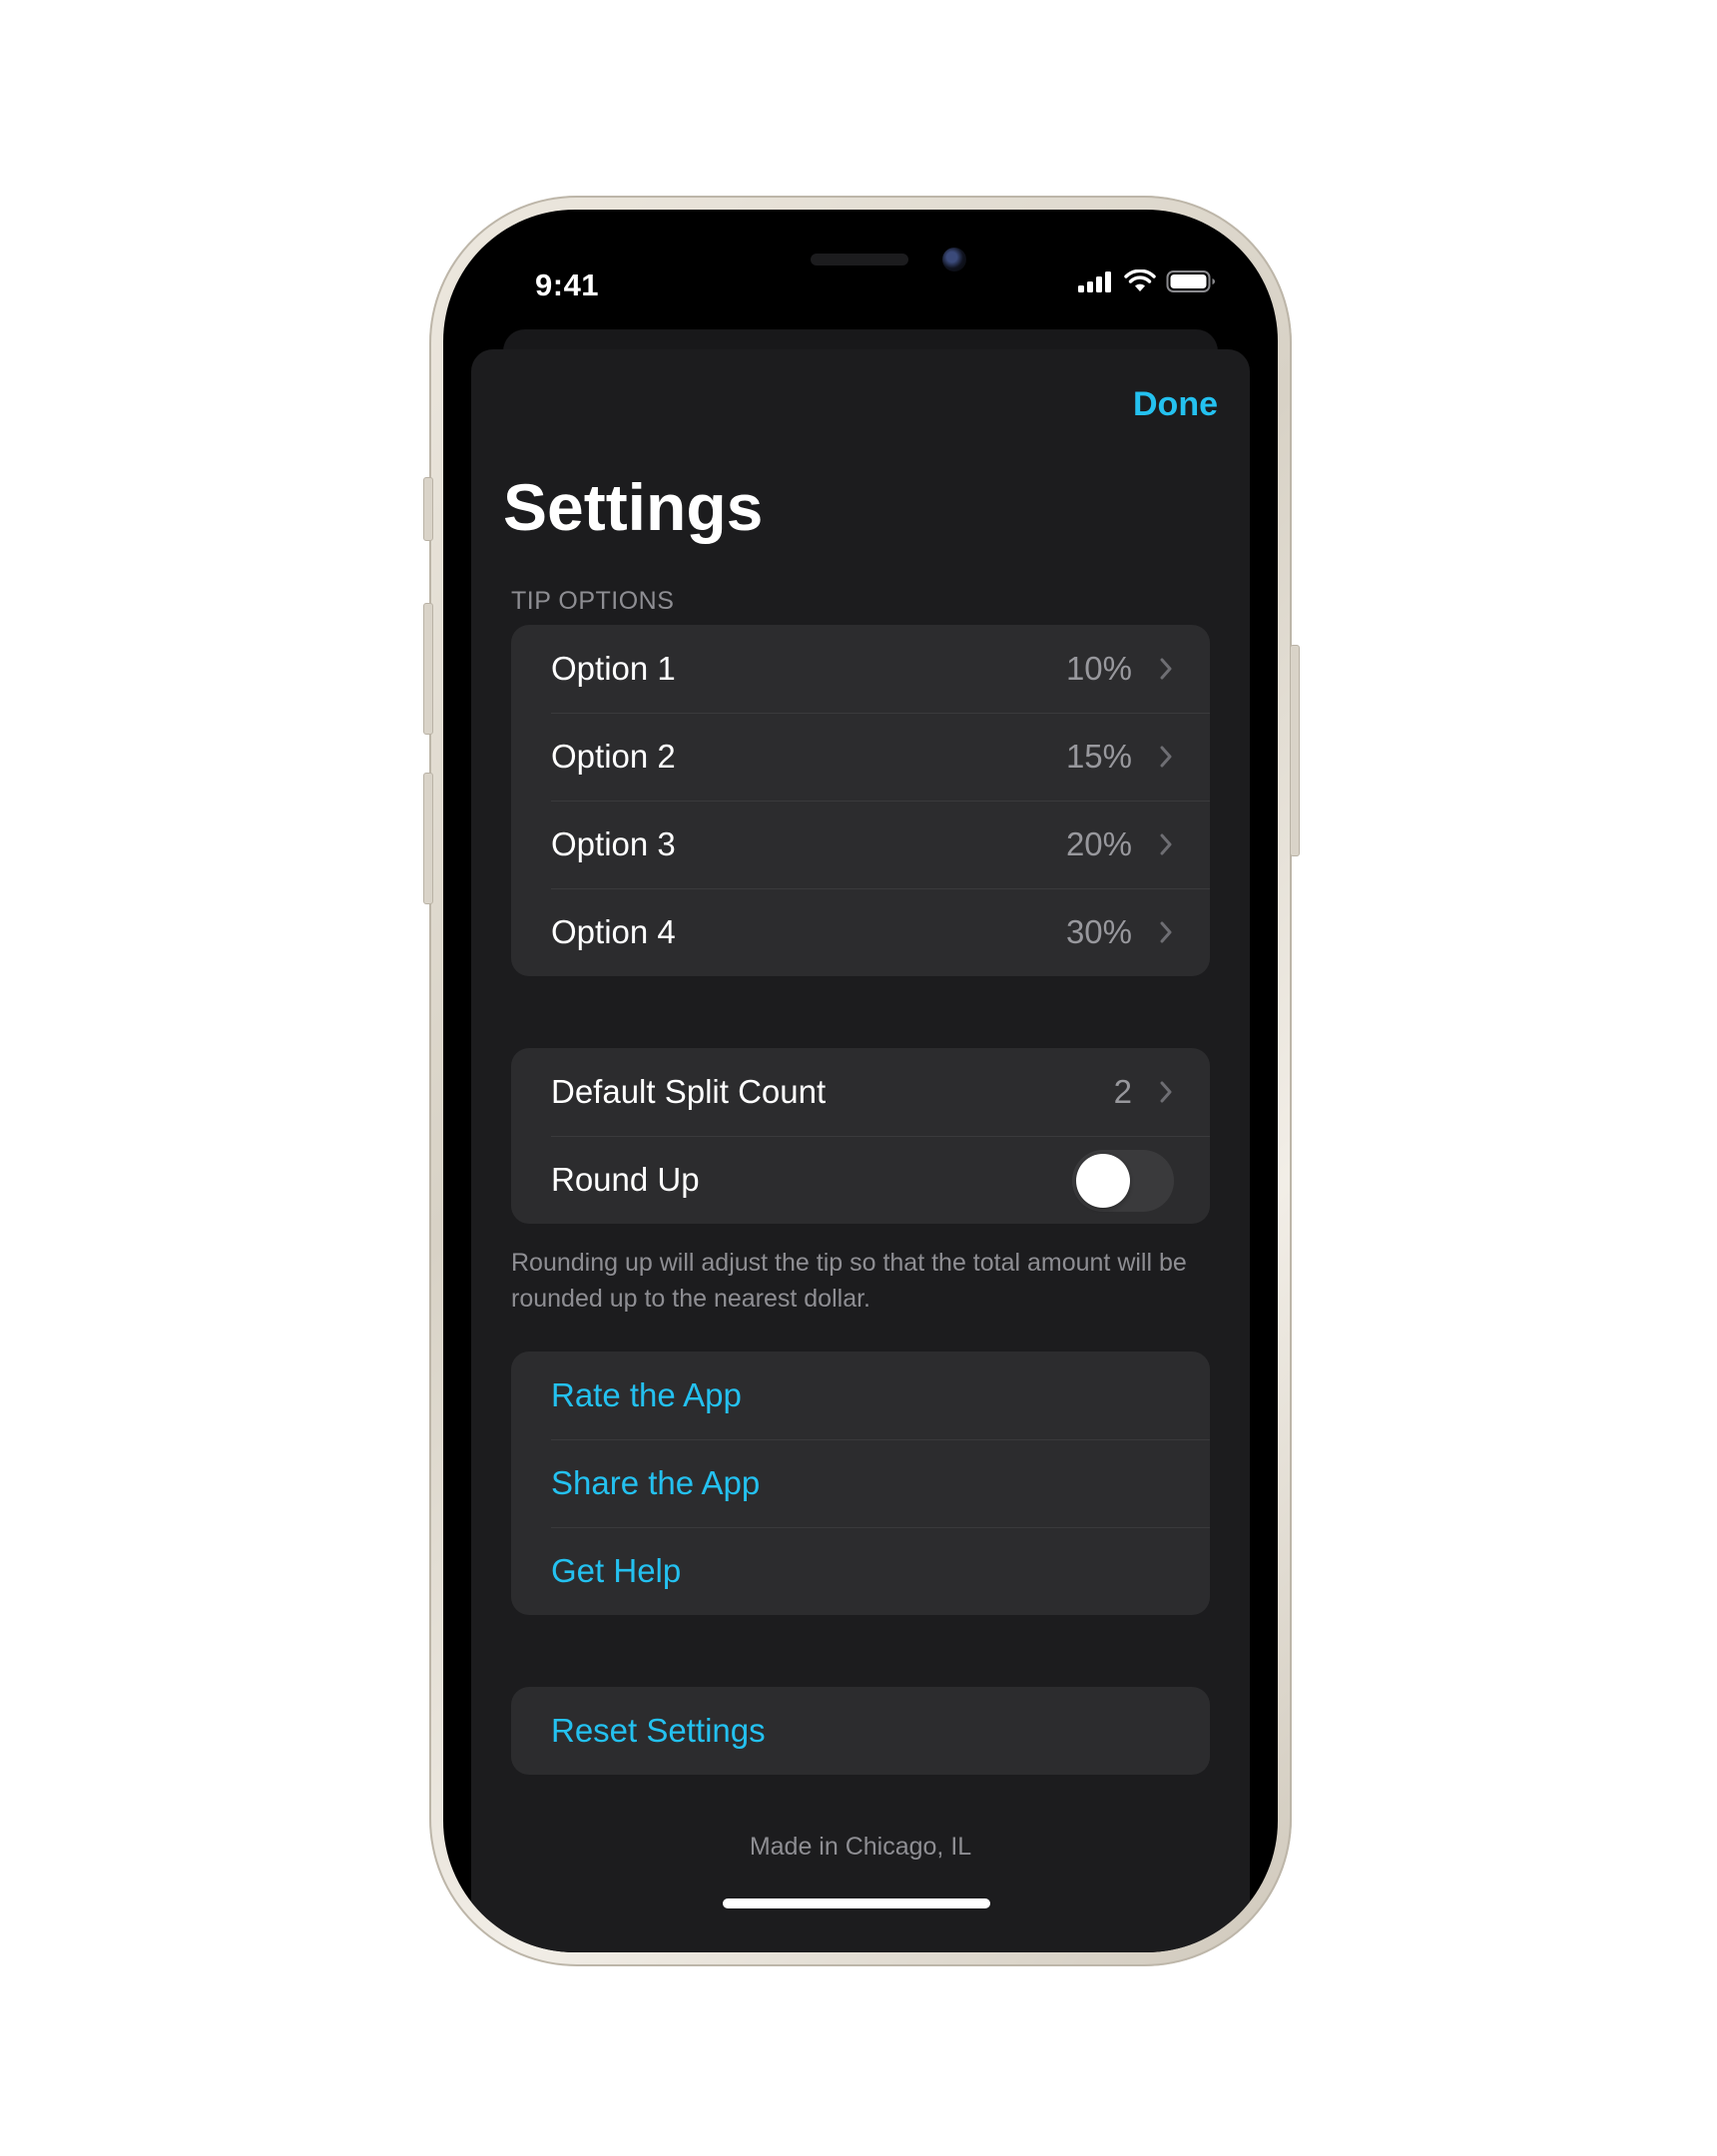 This screenshot has width=1717, height=2156. What do you see at coordinates (613, 668) in the screenshot?
I see `tip-option-label: Option 1` at bounding box center [613, 668].